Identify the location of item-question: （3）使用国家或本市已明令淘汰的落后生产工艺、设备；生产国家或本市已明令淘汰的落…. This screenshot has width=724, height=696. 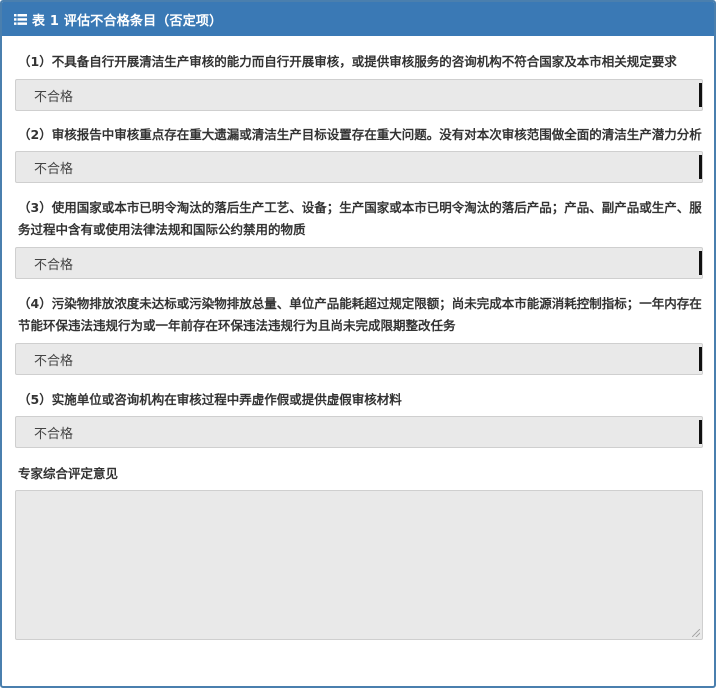
(360, 218).